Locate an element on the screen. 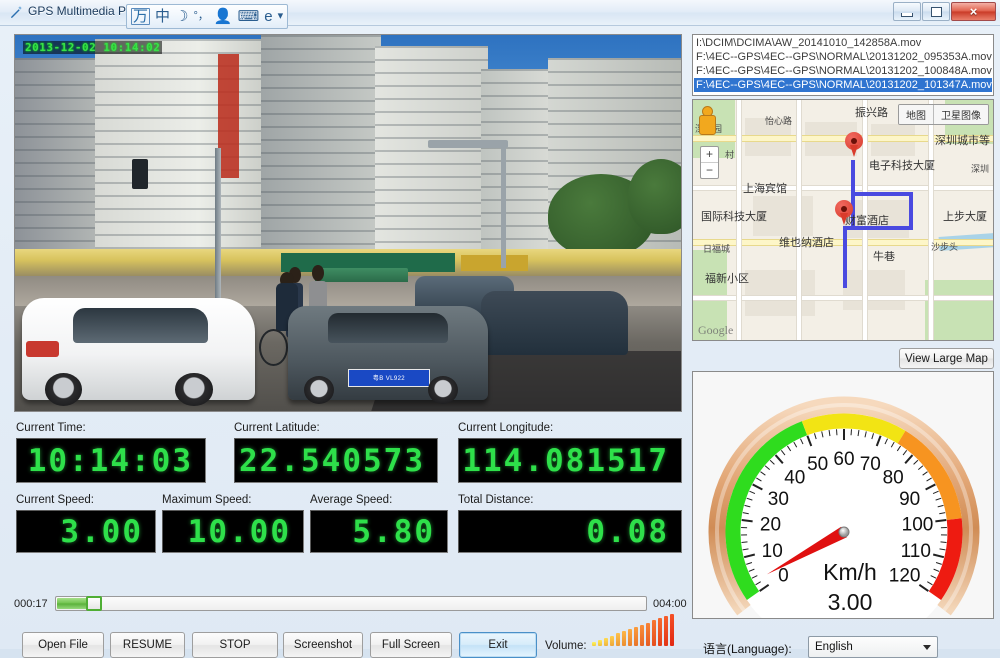 The width and height of the screenshot is (1000, 658). zoom-in-button: + is located at coordinates (709, 154).